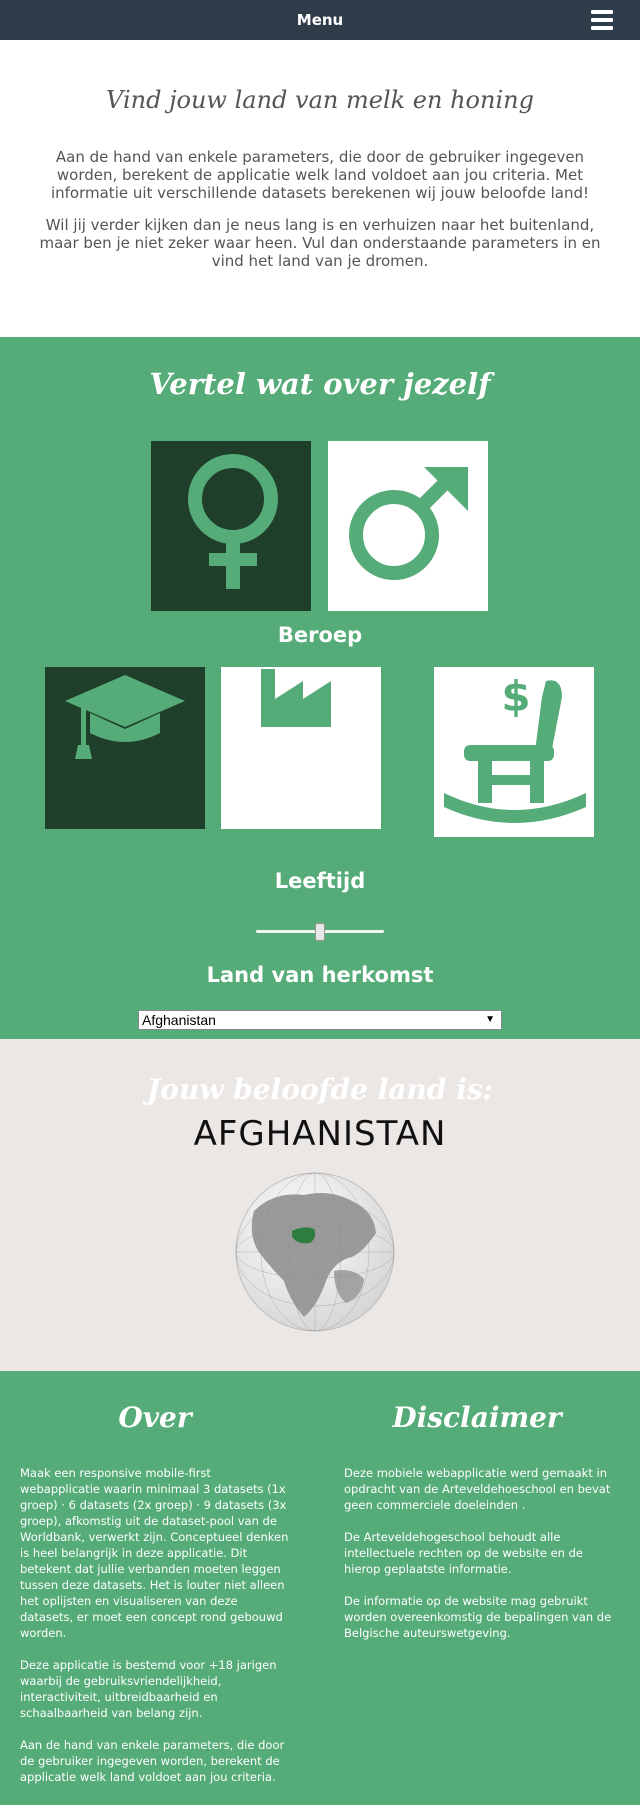  I want to click on gender-female-option, so click(231, 526).